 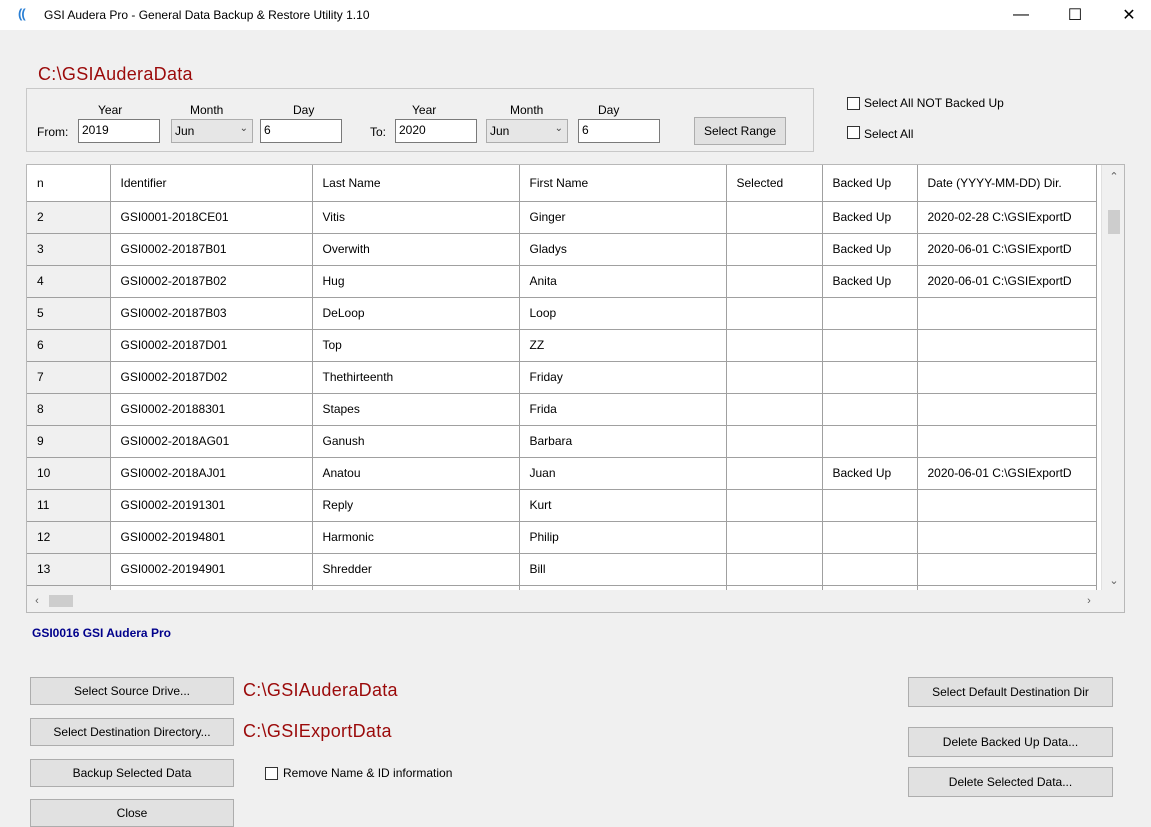 What do you see at coordinates (211, 569) in the screenshot?
I see `cell-identifier: GSI0002-20194901` at bounding box center [211, 569].